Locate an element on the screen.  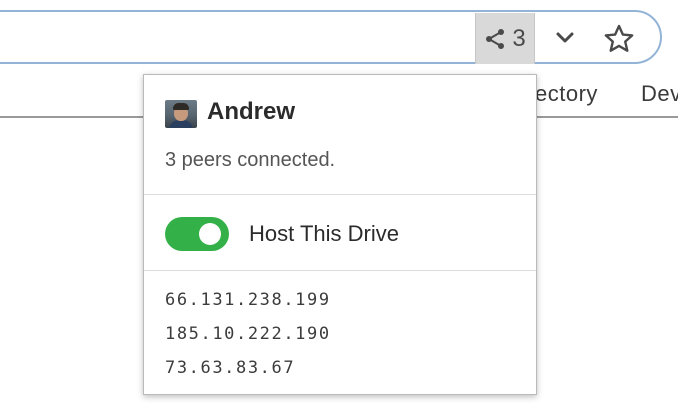
host-drive-label: Host This Drive is located at coordinates (324, 234).